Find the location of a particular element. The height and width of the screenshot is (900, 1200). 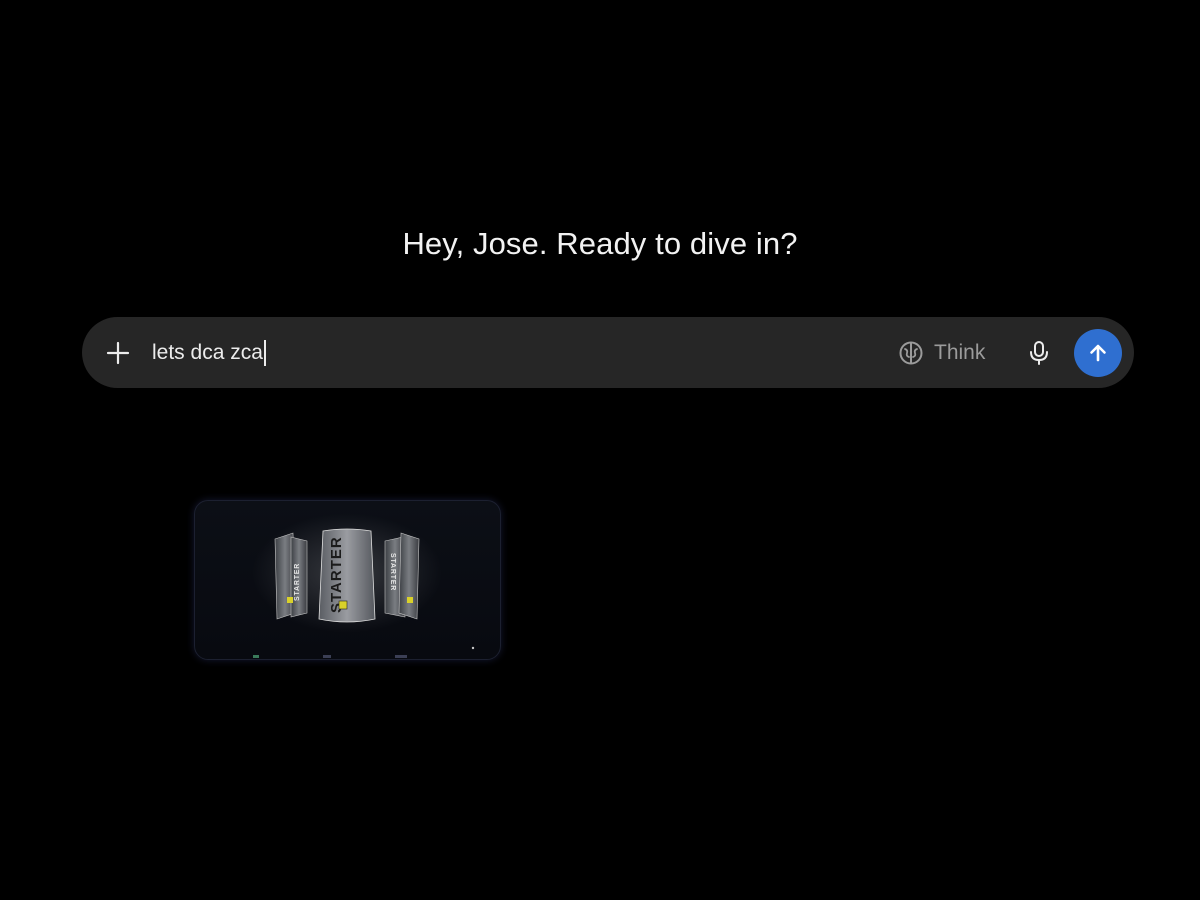

image-attachment-thumbnail: STARTER STARTER STARTER is located at coordinates (347, 580).